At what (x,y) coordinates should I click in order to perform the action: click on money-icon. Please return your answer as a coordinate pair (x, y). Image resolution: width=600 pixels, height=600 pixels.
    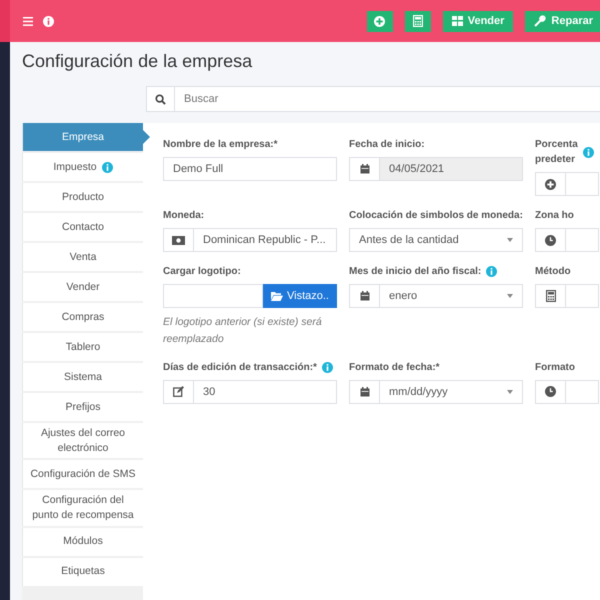
    Looking at the image, I should click on (178, 240).